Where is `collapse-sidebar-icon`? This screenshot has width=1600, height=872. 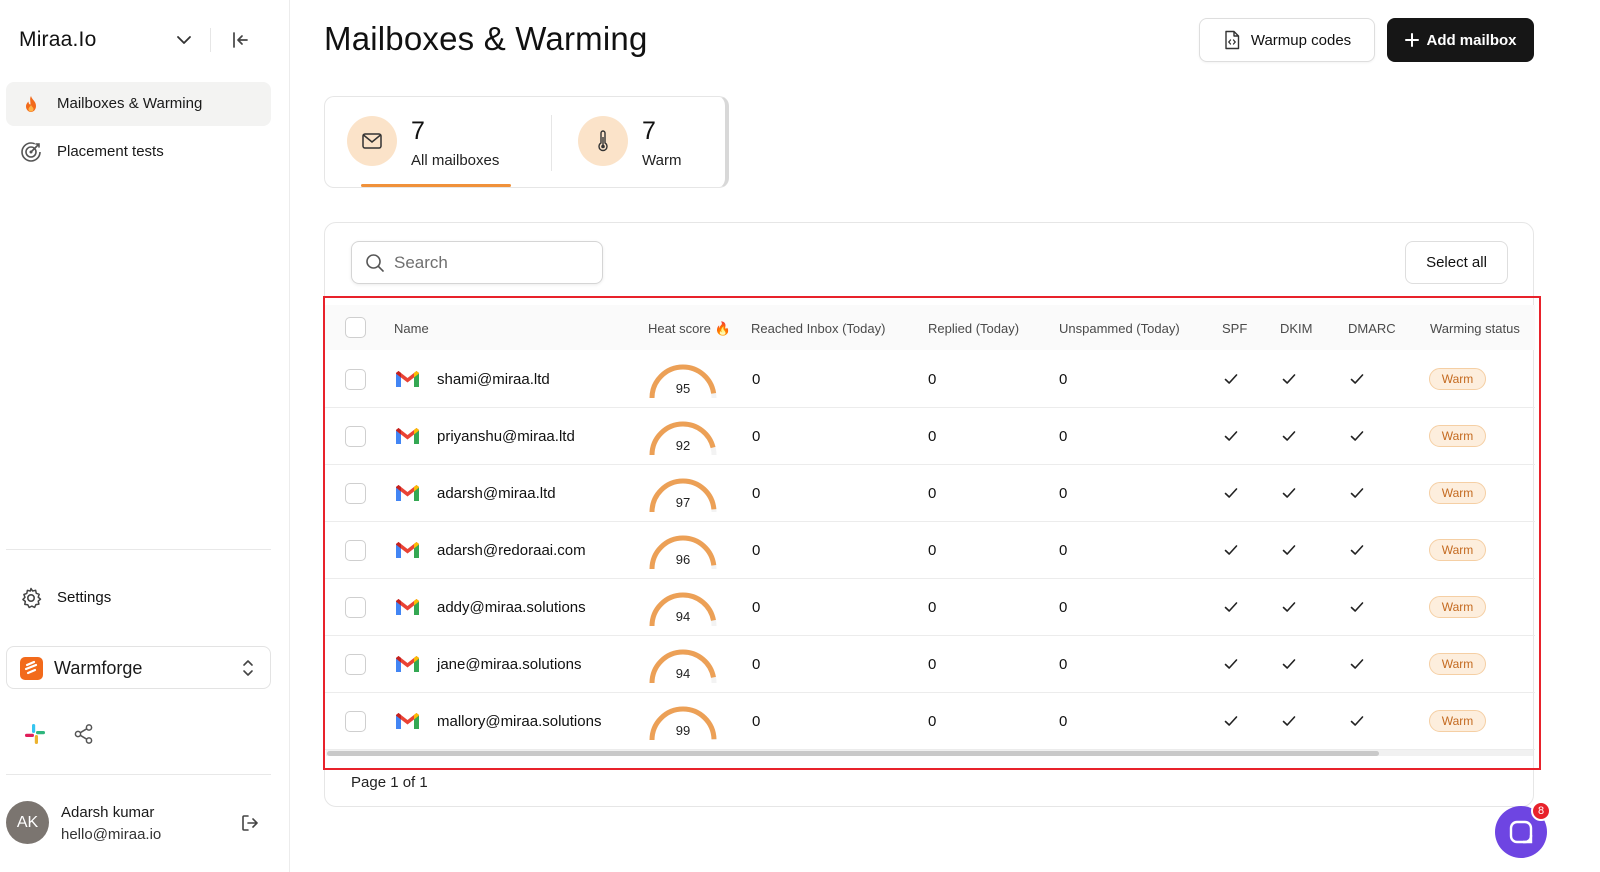
collapse-sidebar-icon is located at coordinates (240, 40).